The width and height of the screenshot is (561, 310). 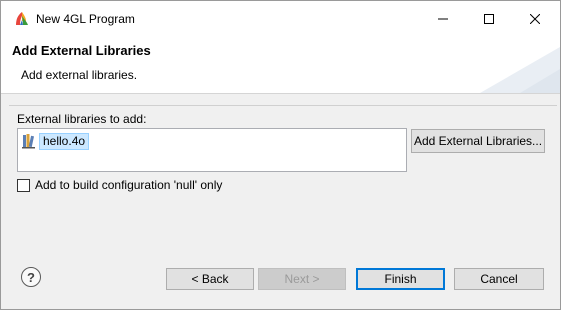 I want to click on list-item: hello.4o, so click(x=56, y=141).